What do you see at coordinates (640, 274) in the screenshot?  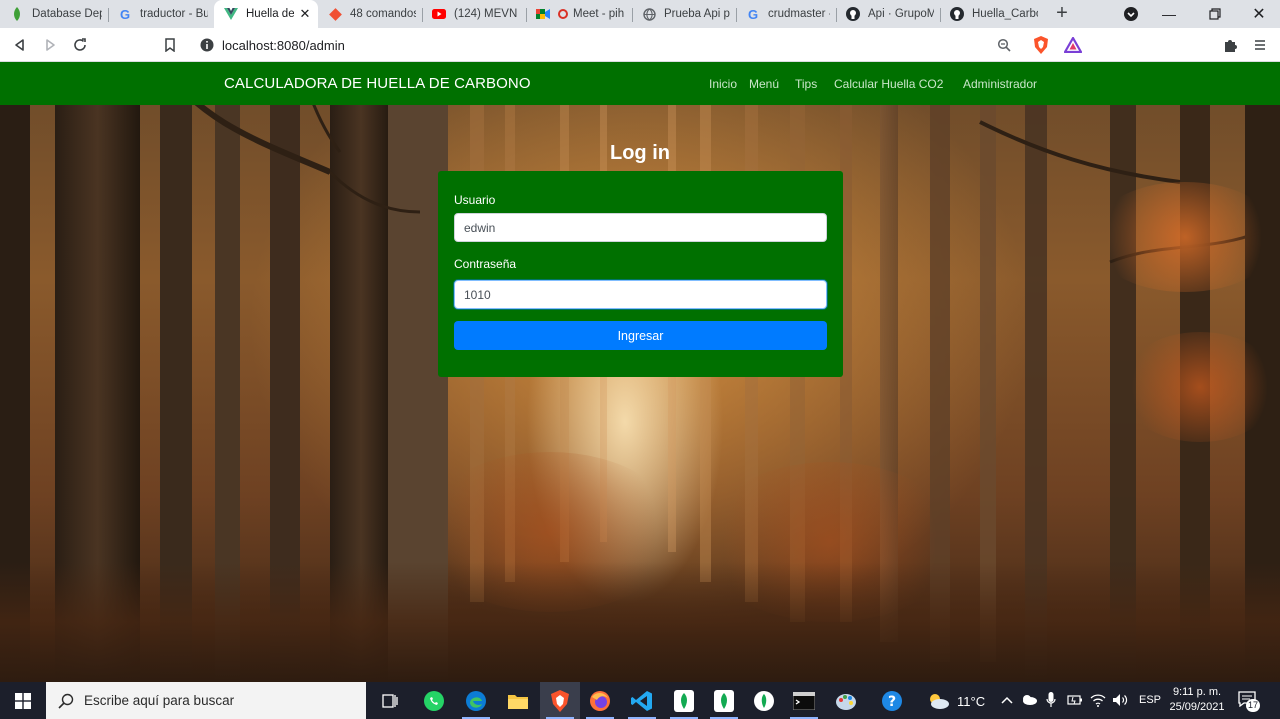 I see `login-card: Usuario Contraseña Ingresar` at bounding box center [640, 274].